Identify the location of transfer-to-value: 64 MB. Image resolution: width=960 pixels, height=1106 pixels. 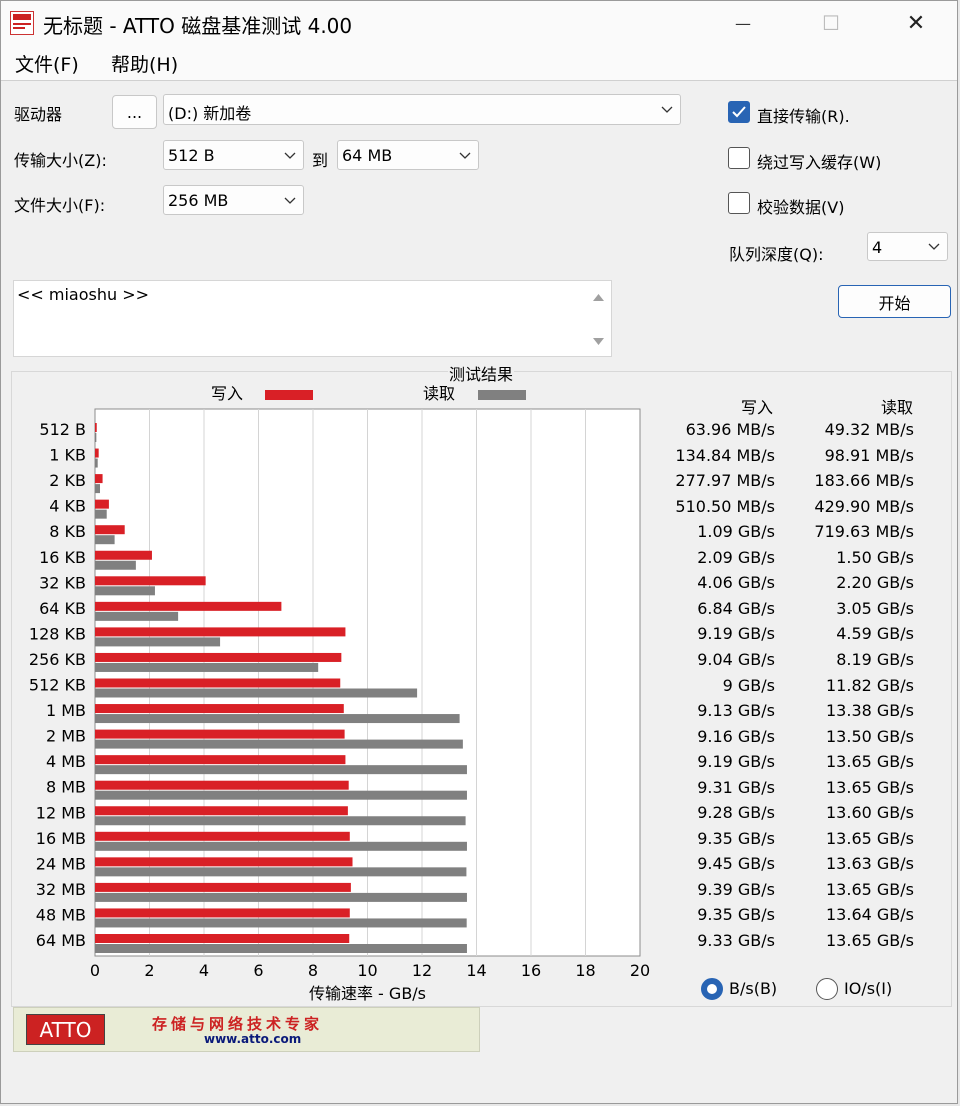
(367, 155).